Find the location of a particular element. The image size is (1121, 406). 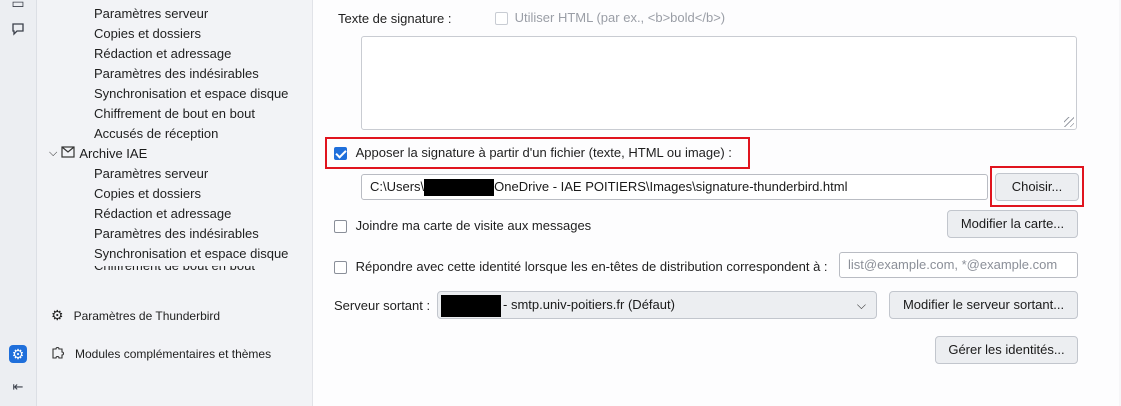

tree-item-server-settings: Paramètres serveur is located at coordinates (151, 13).